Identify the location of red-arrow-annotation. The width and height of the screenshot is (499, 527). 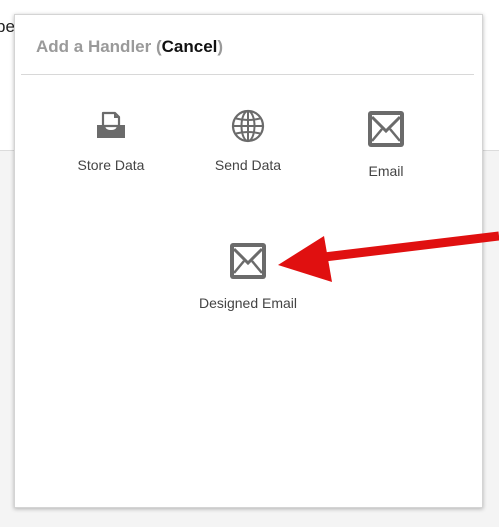
(388, 256).